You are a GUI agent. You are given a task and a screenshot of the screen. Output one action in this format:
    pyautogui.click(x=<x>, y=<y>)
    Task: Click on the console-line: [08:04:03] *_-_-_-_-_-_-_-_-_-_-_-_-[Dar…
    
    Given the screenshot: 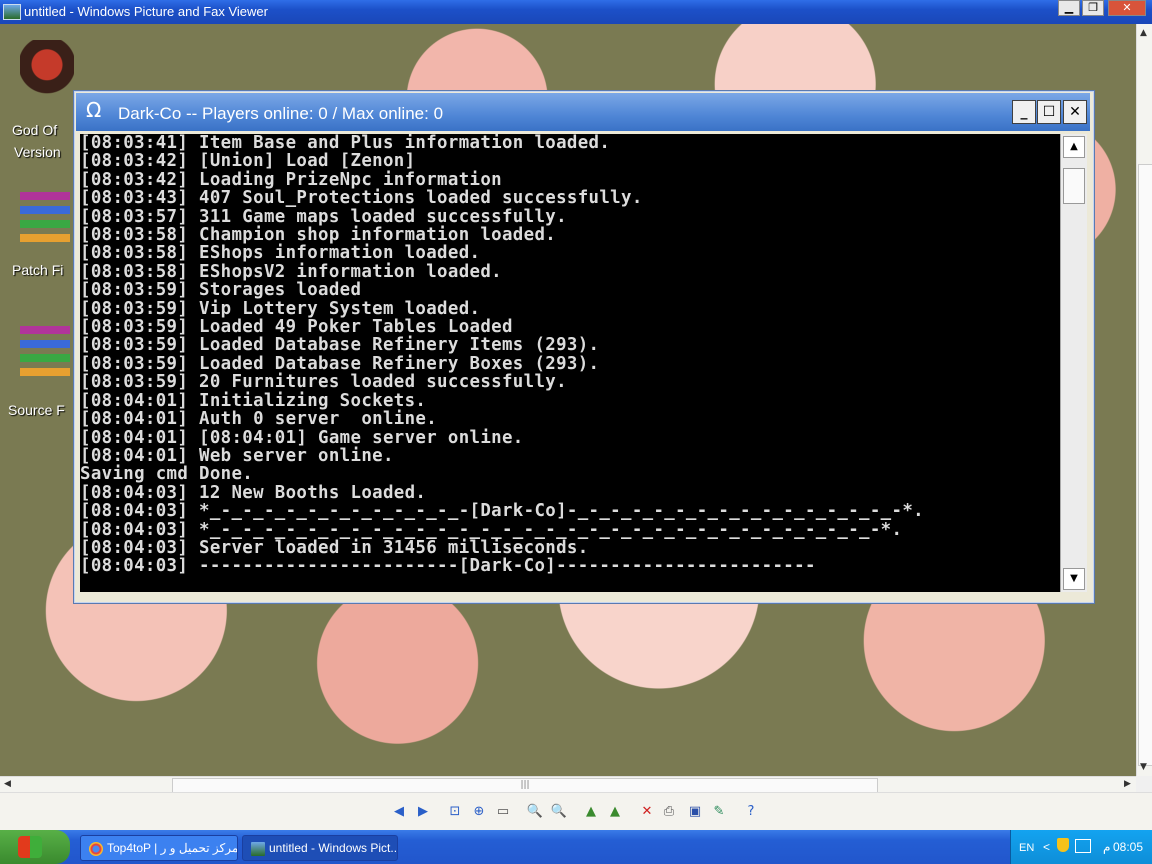 What is the action you would take?
    pyautogui.click(x=502, y=511)
    